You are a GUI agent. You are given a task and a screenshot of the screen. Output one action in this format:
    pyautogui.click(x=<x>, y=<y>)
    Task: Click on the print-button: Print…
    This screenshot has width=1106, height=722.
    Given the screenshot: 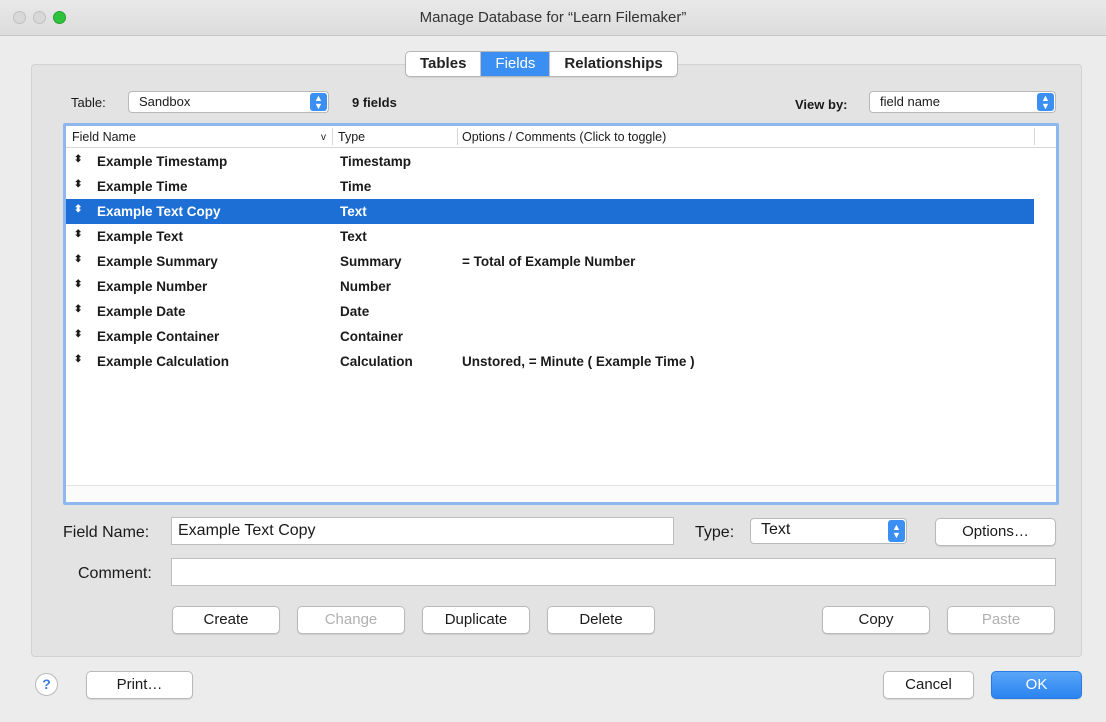 What is the action you would take?
    pyautogui.click(x=139, y=685)
    